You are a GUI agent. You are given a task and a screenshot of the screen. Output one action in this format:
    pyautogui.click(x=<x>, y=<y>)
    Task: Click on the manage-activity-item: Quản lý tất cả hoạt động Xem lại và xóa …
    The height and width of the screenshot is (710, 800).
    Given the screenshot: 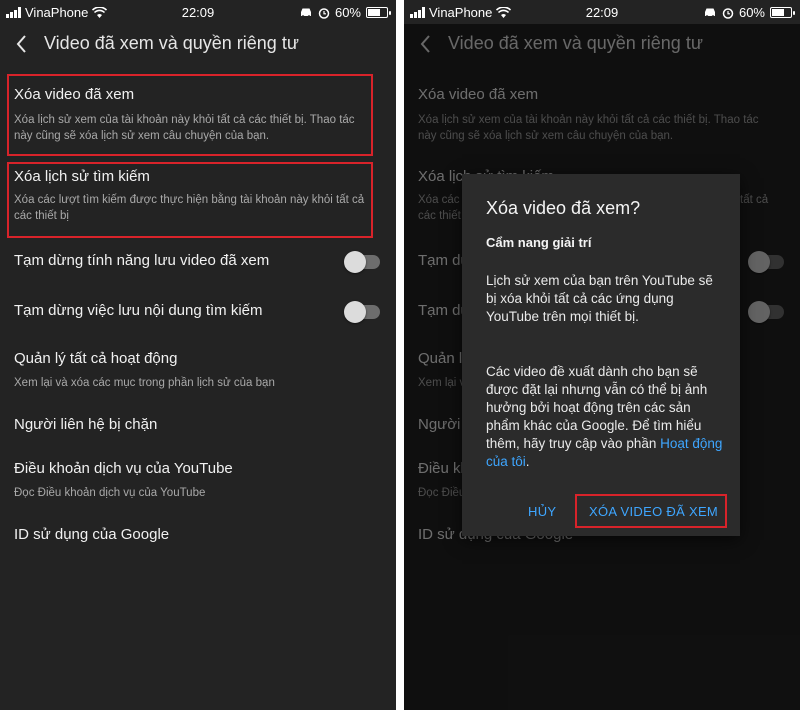 What is the action you would take?
    pyautogui.click(x=198, y=372)
    